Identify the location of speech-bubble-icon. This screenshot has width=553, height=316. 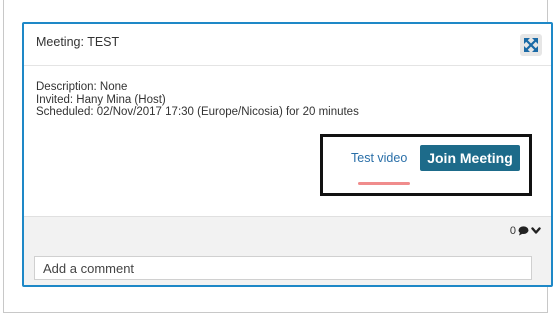
(523, 231).